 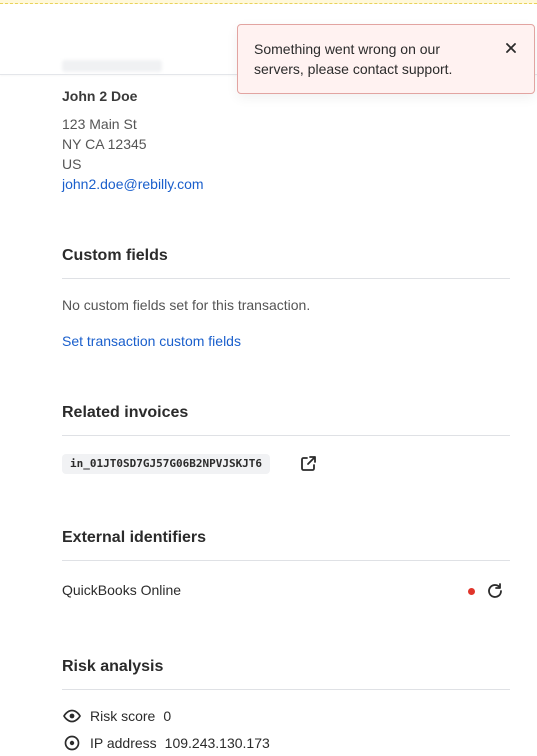 What do you see at coordinates (99, 124) in the screenshot?
I see `address-line1: 123 Main St` at bounding box center [99, 124].